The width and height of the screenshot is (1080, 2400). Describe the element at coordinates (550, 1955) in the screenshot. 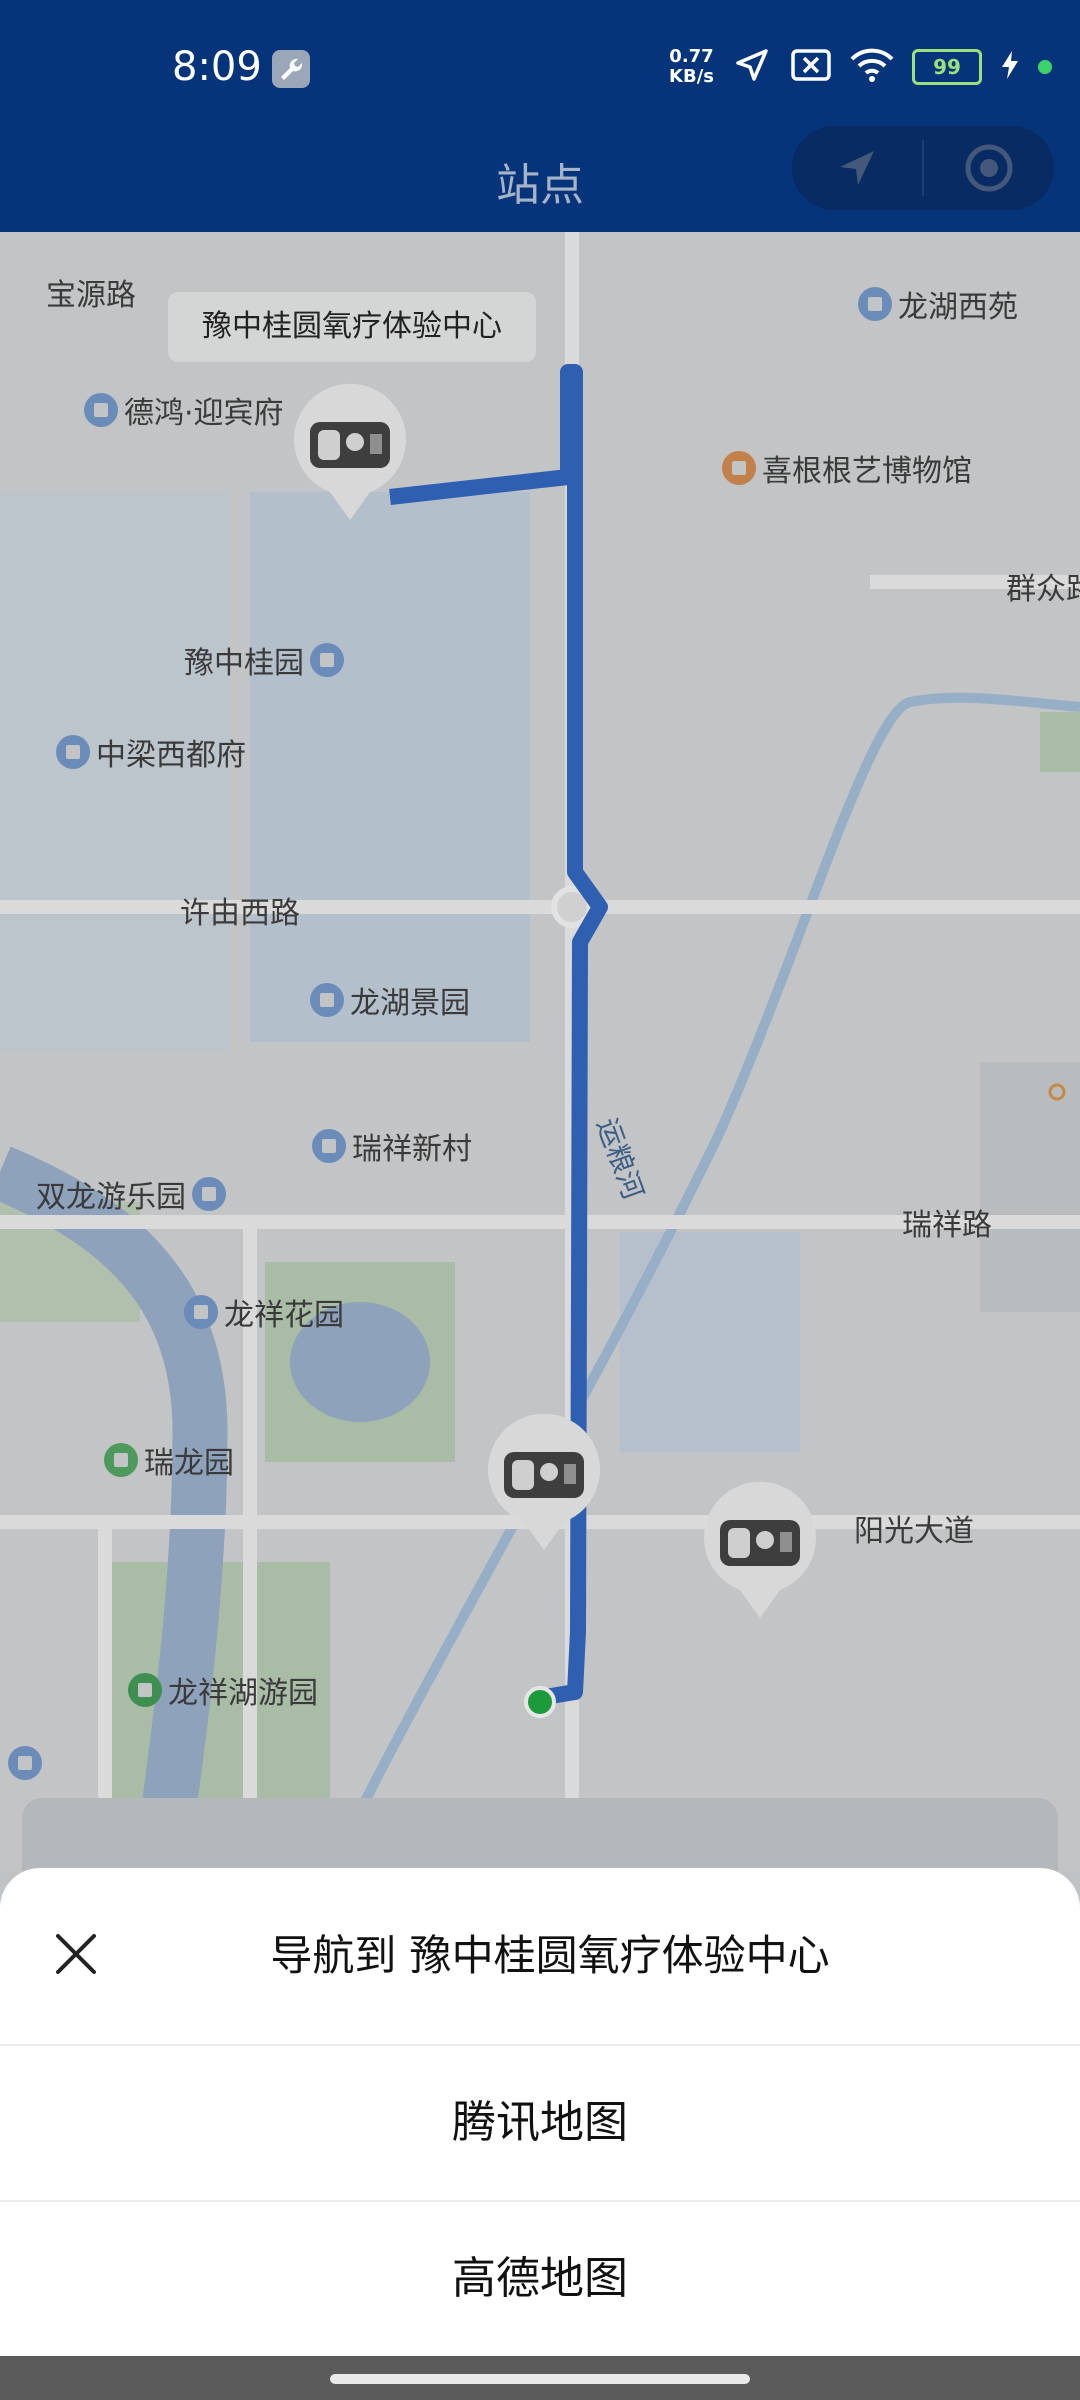

I see `sheet-title: 导航到 豫中桂圆氧疗体验中心` at that location.